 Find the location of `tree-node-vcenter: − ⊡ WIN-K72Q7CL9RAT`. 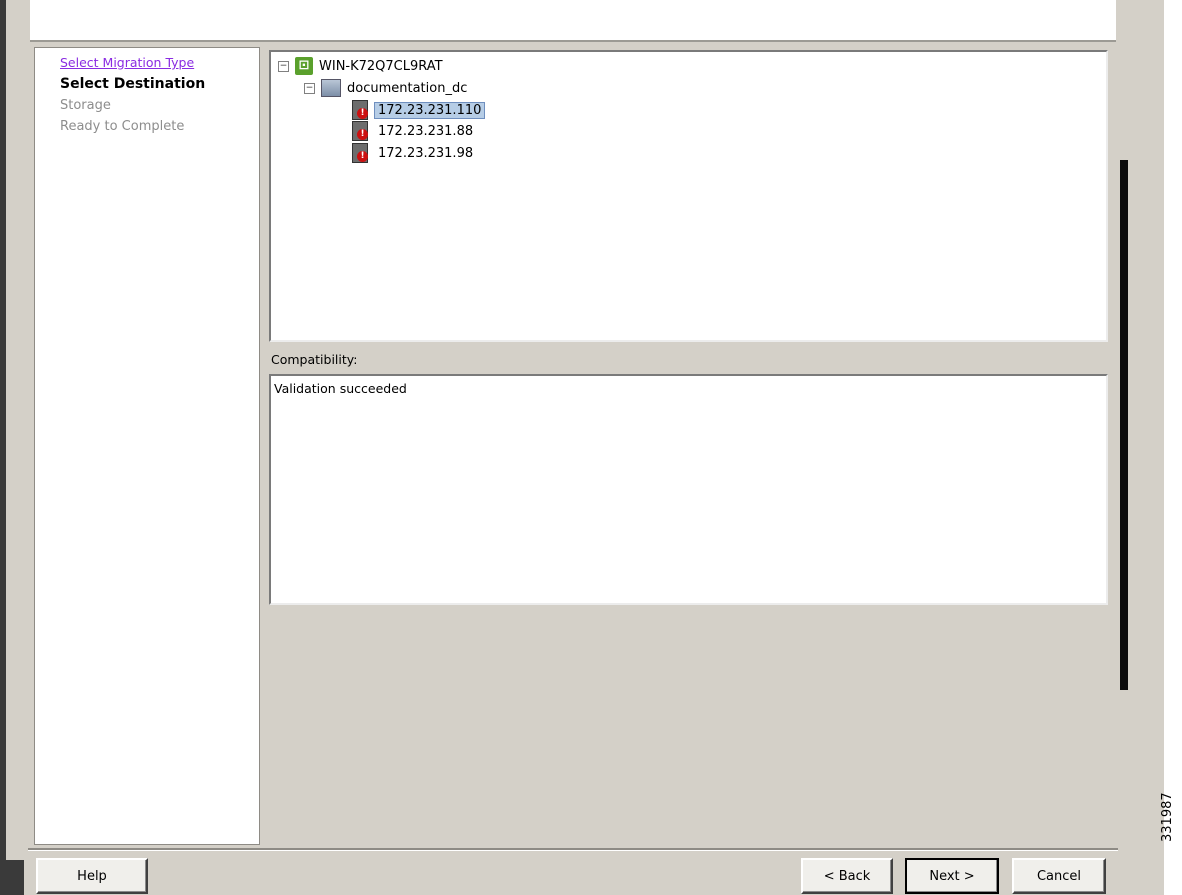

tree-node-vcenter: − ⊡ WIN-K72Q7CL9RAT is located at coordinates (360, 66).